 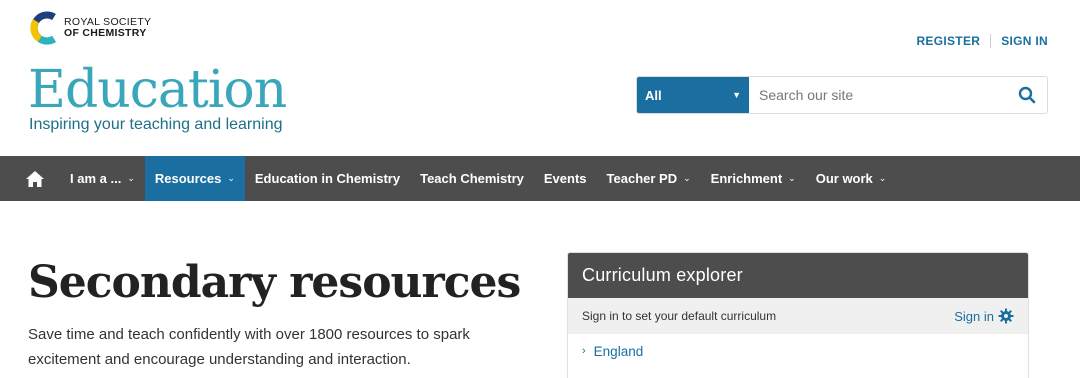 What do you see at coordinates (188, 178) in the screenshot?
I see `nav-item-label: Resources` at bounding box center [188, 178].